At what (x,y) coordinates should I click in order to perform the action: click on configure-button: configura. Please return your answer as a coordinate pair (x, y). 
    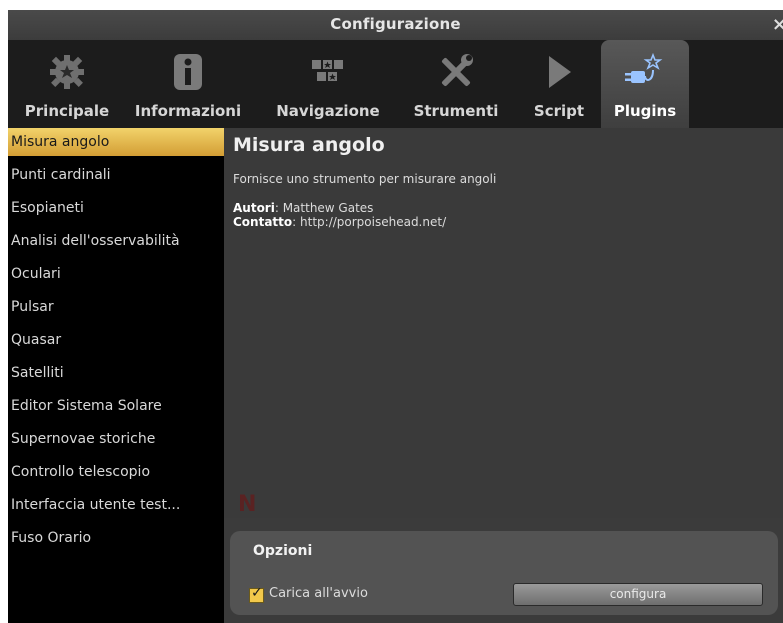
    Looking at the image, I should click on (638, 594).